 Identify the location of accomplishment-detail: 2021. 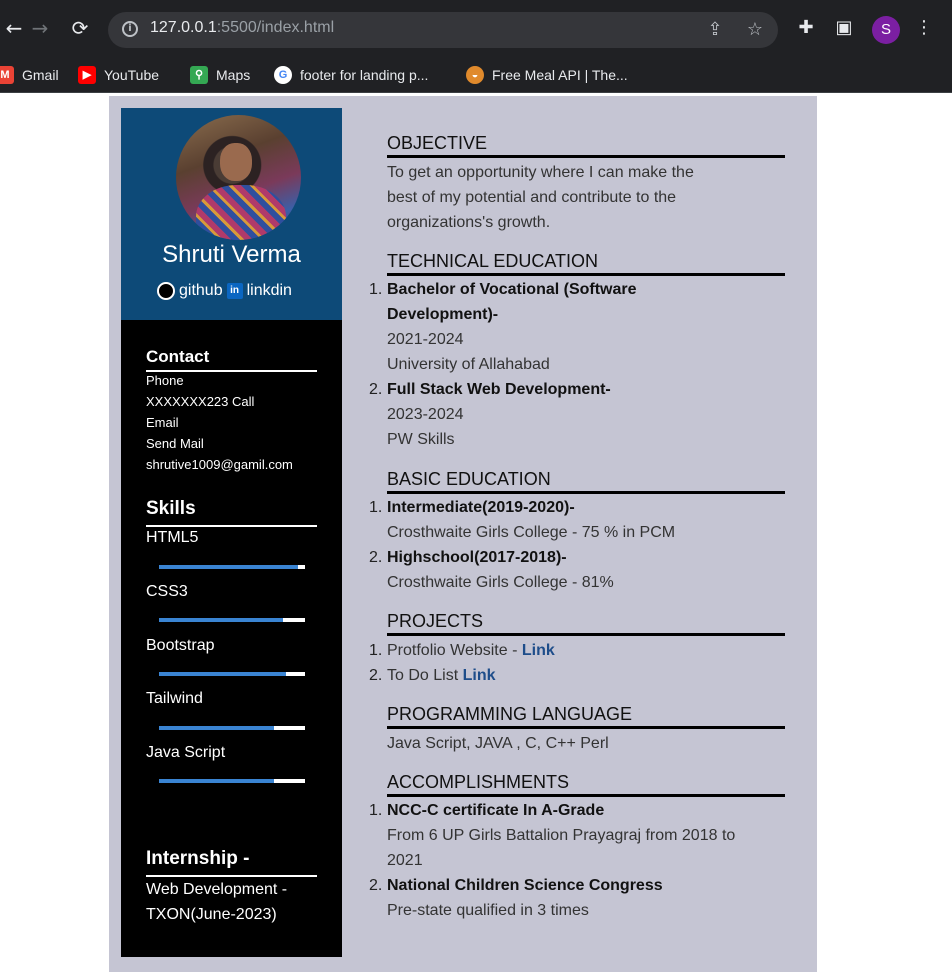
(405, 860).